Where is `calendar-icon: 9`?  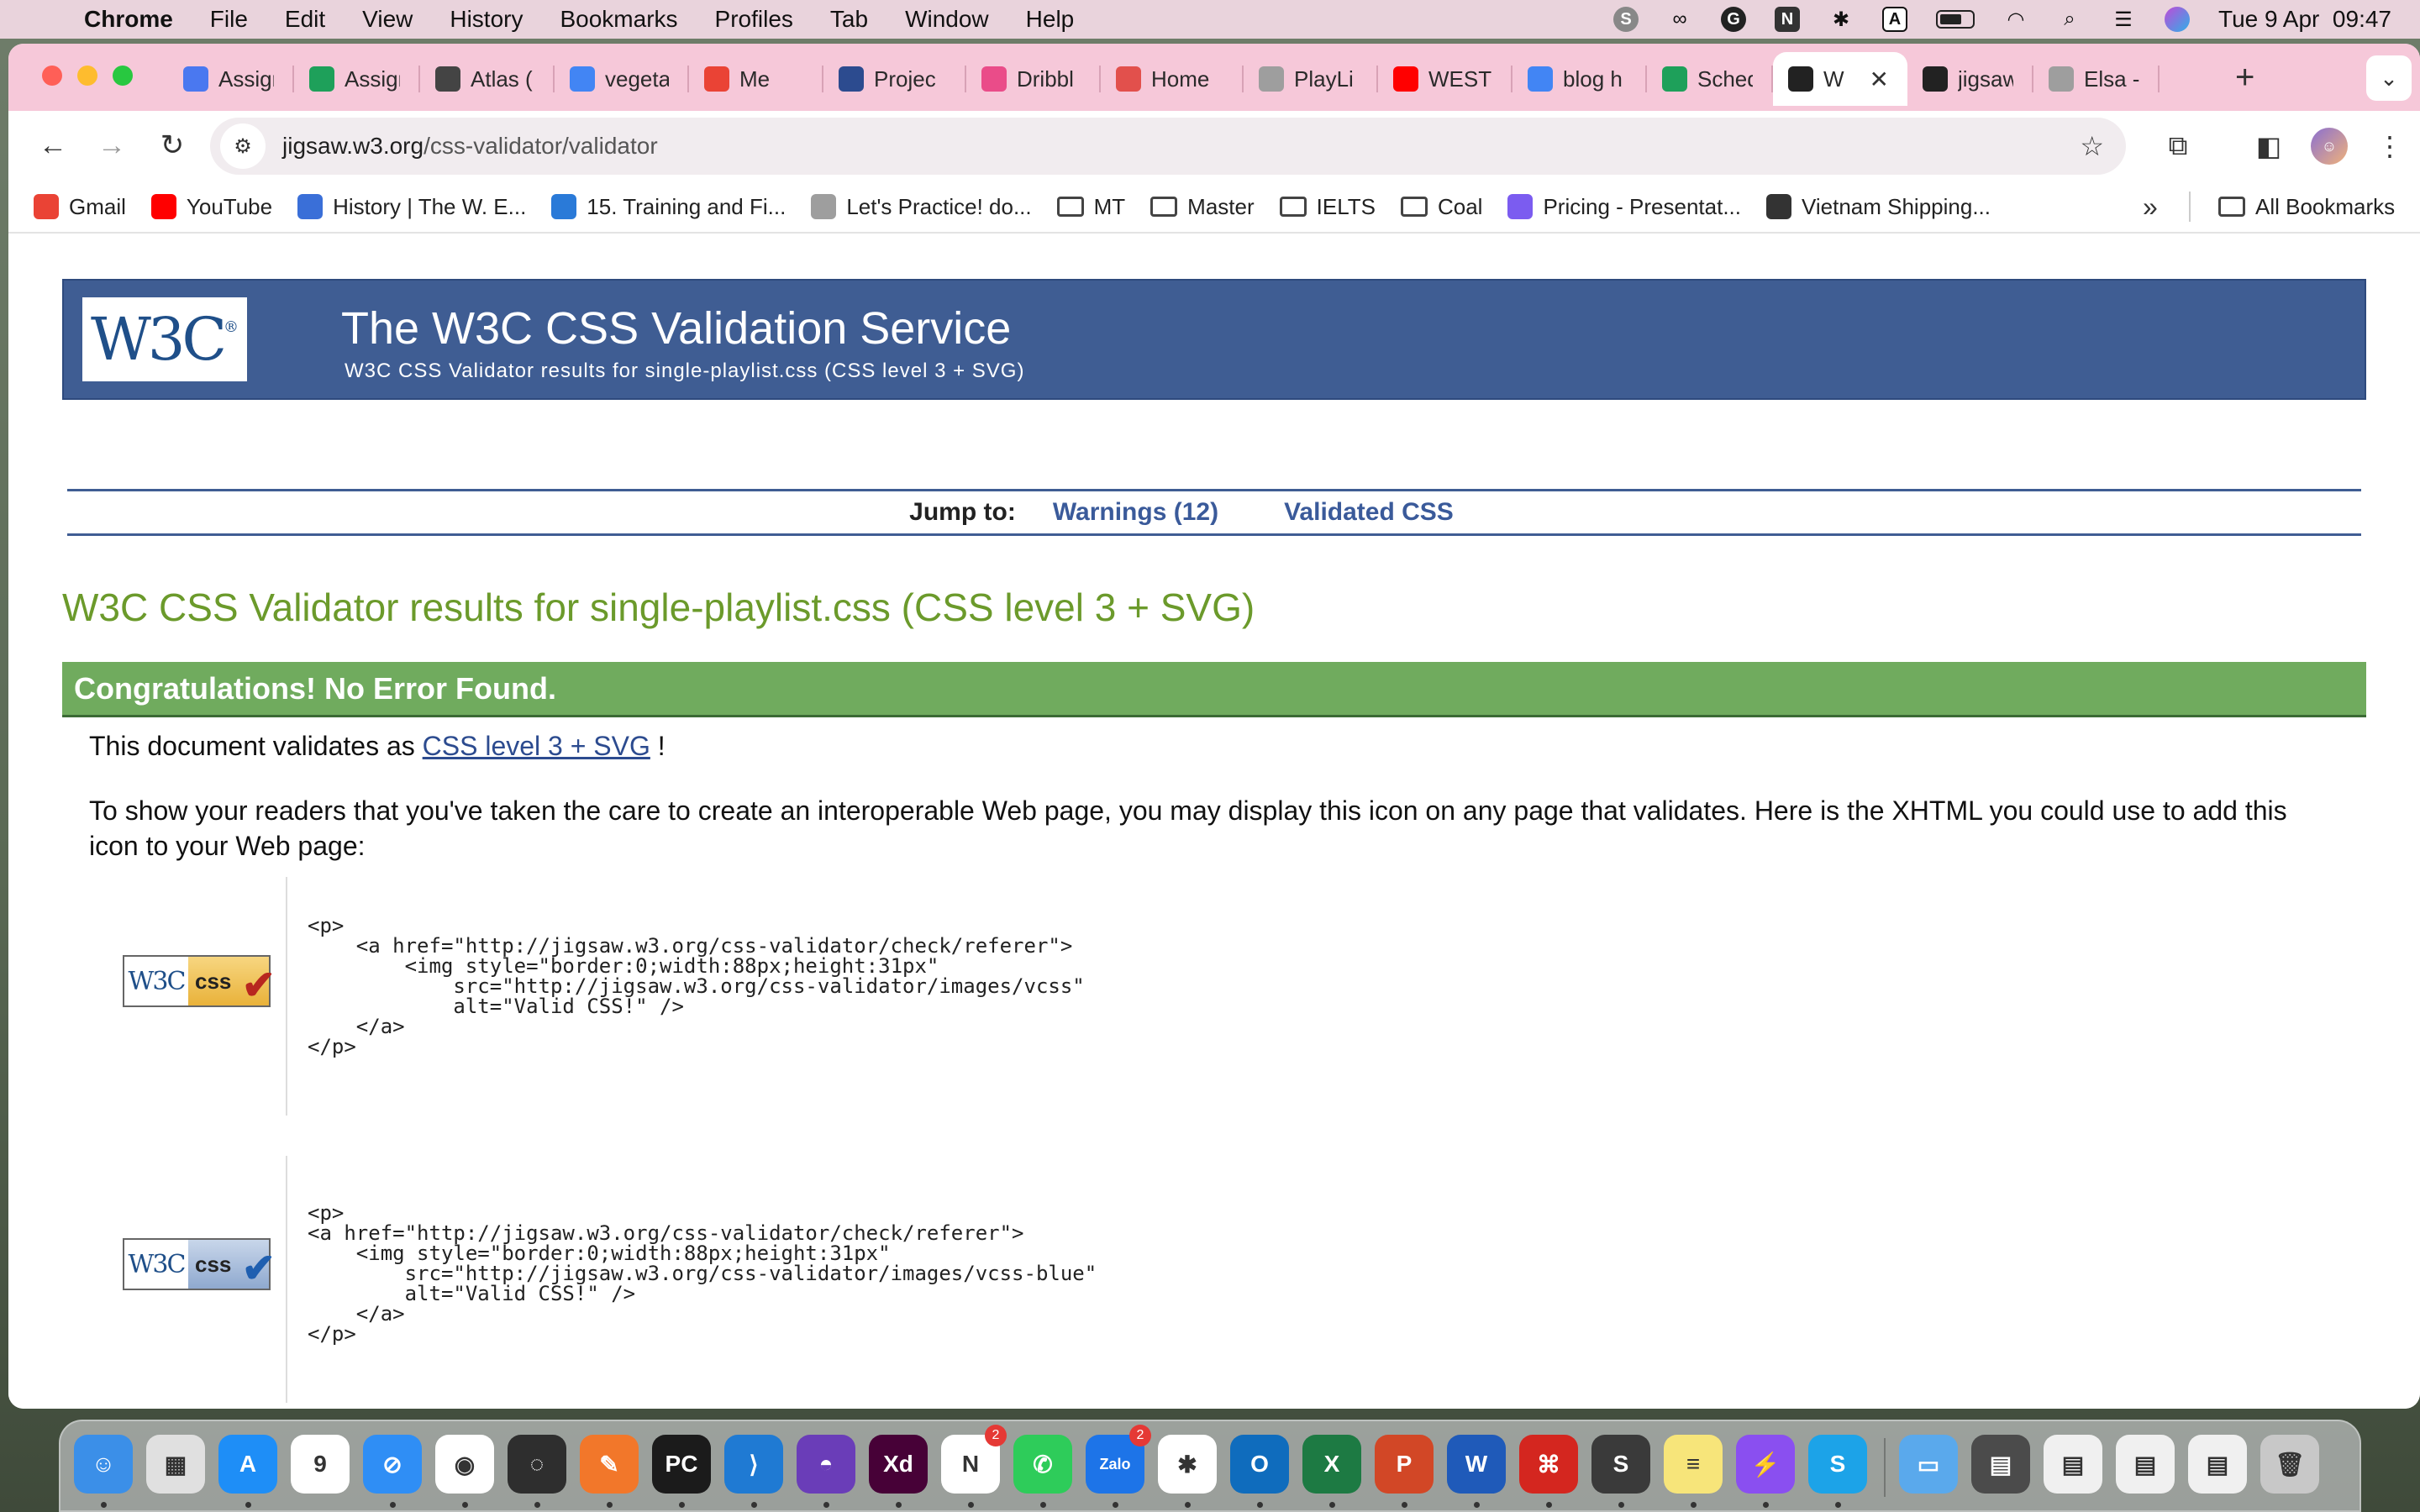 calendar-icon: 9 is located at coordinates (321, 1464).